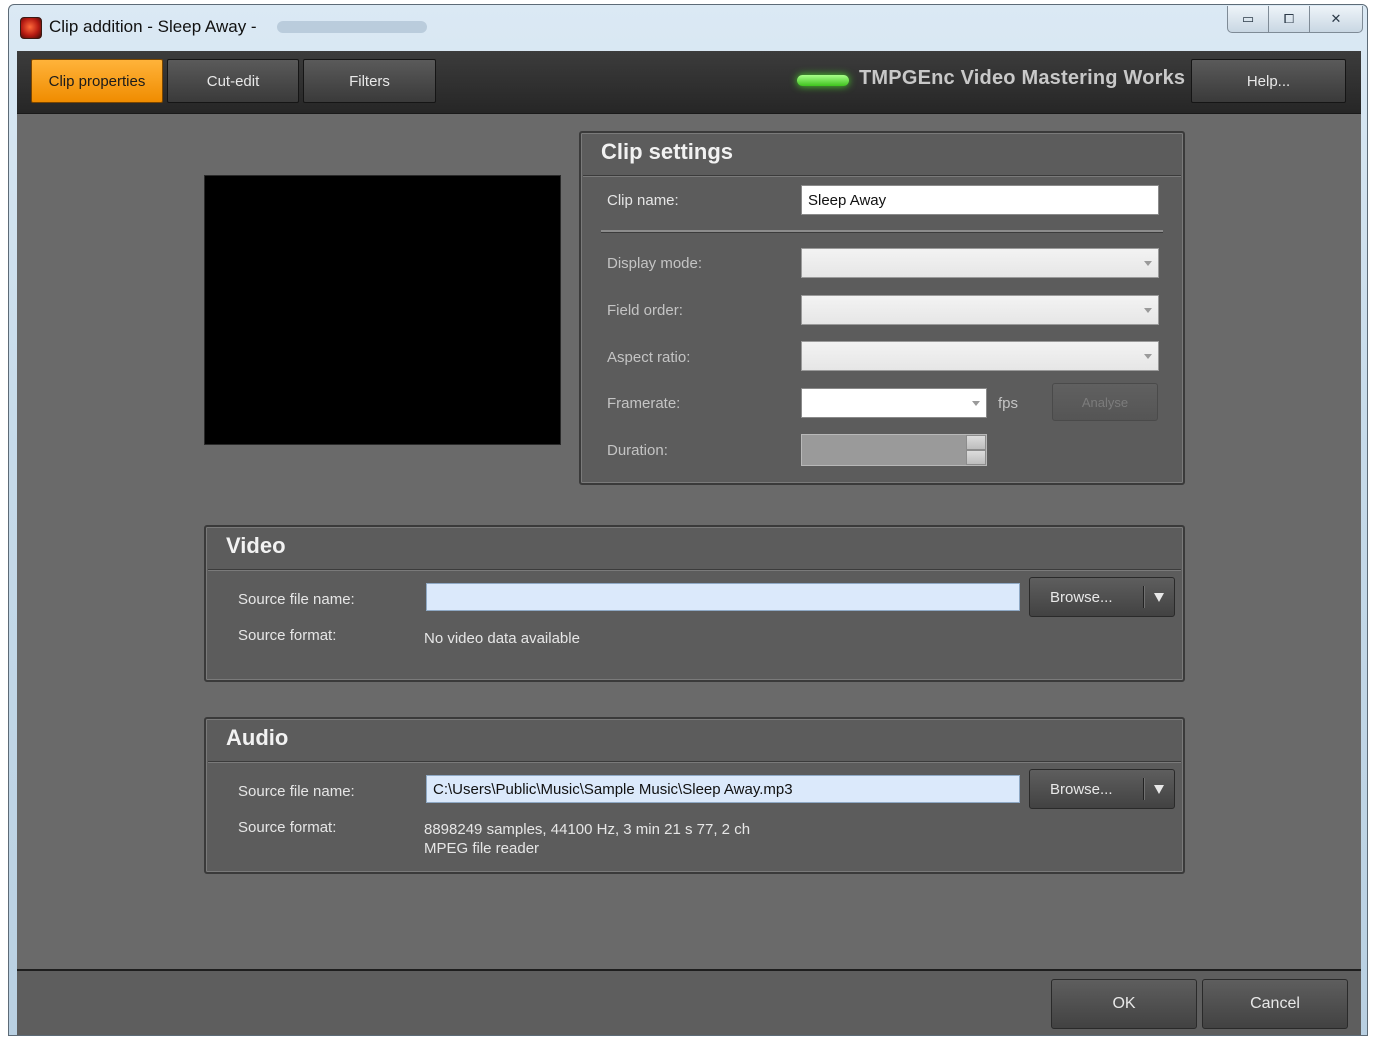 This screenshot has height=1039, width=1375. What do you see at coordinates (980, 200) in the screenshot?
I see `clip-name-input: Sleep Away` at bounding box center [980, 200].